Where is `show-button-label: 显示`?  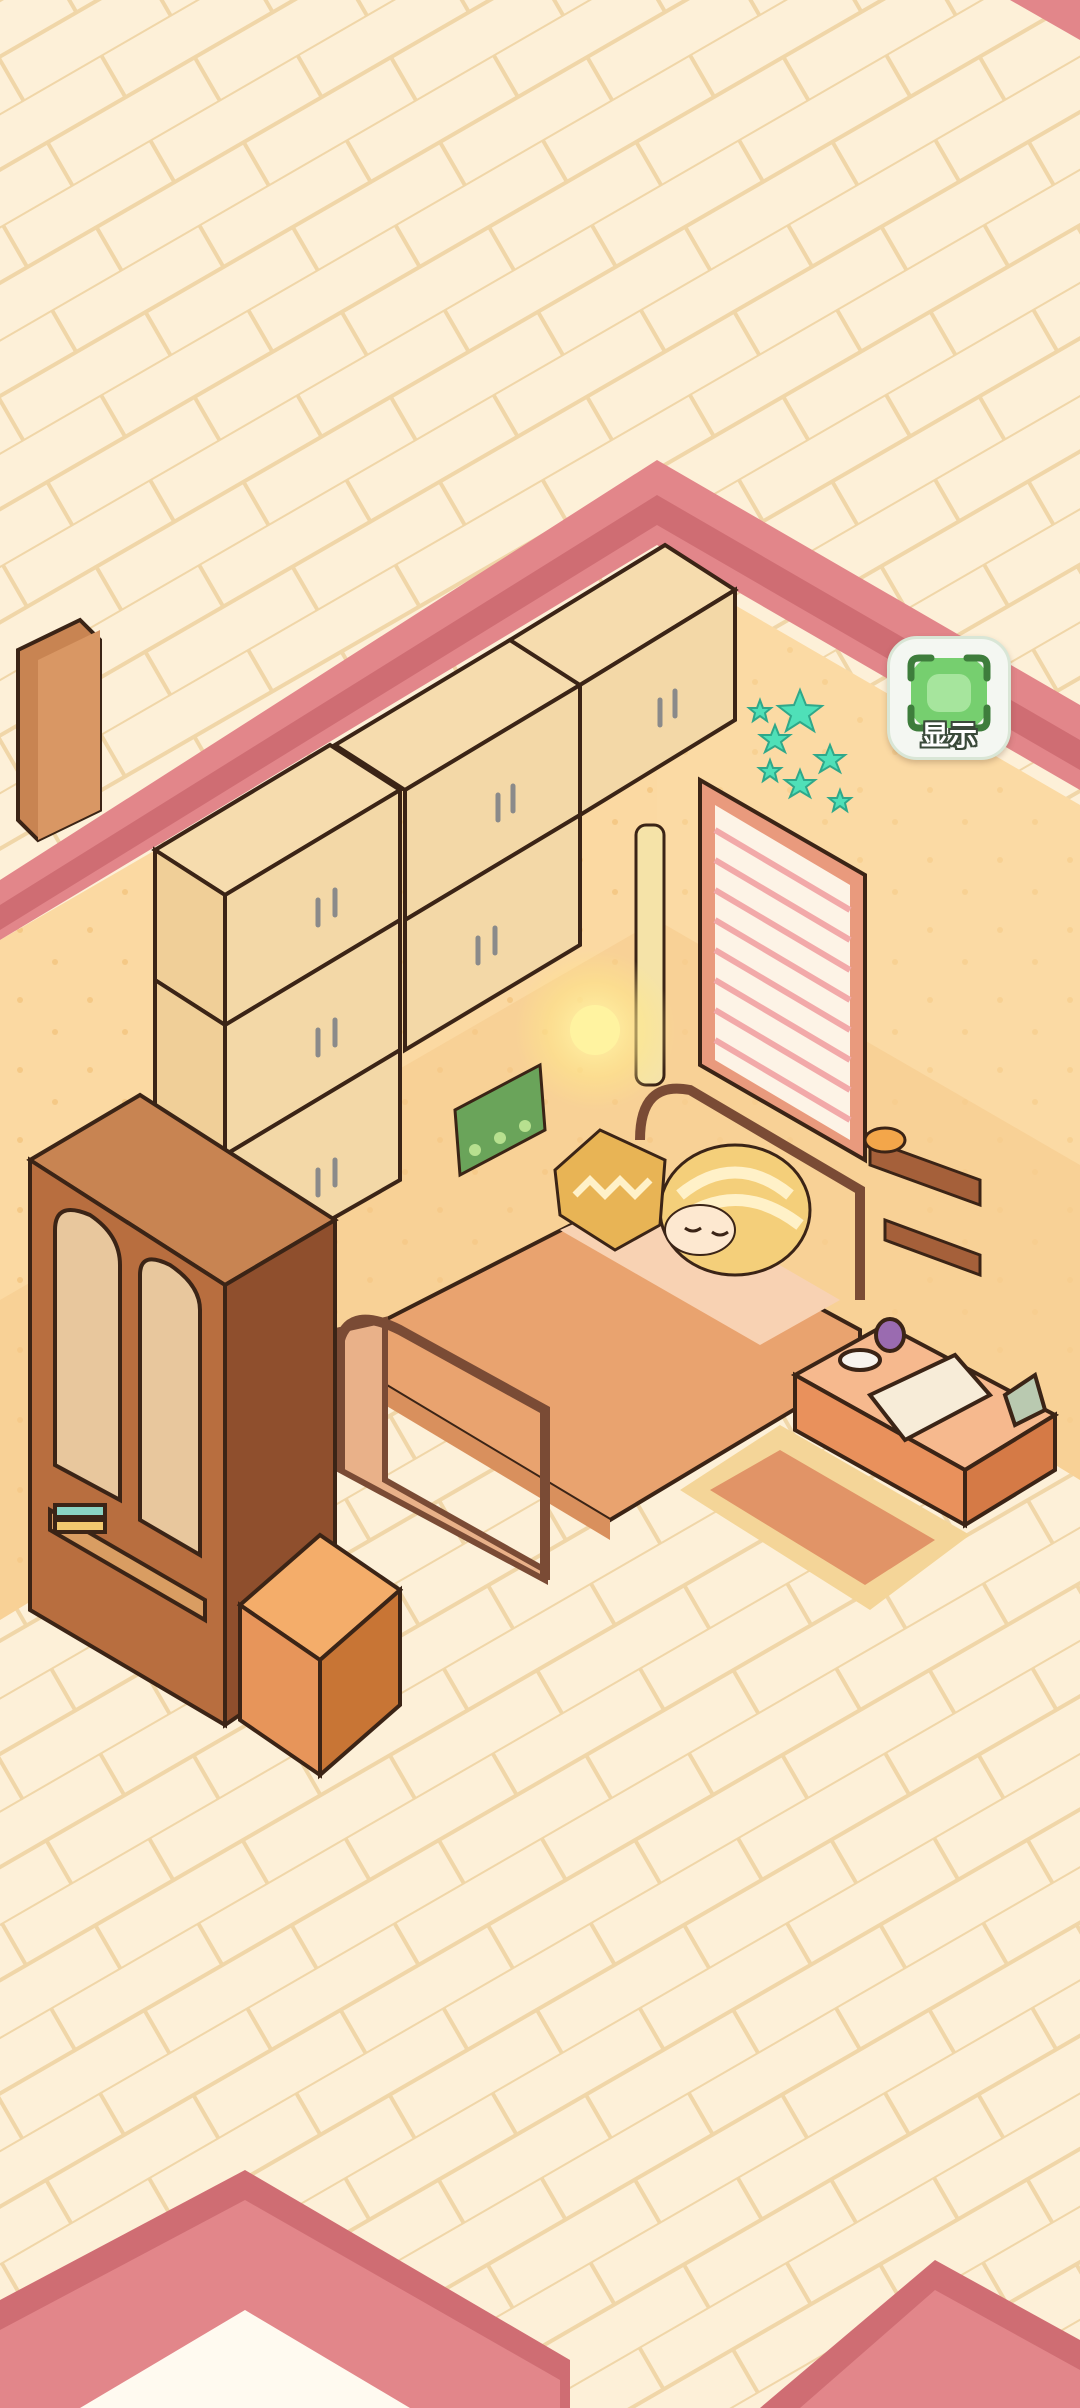
show-button-label: 显示 is located at coordinates (948, 735).